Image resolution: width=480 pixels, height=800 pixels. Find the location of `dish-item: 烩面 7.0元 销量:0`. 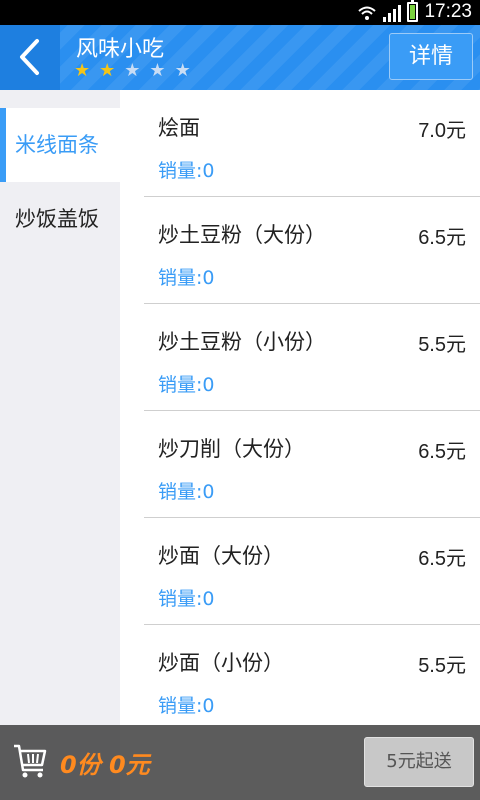

dish-item: 烩面 7.0元 销量:0 is located at coordinates (300, 143).